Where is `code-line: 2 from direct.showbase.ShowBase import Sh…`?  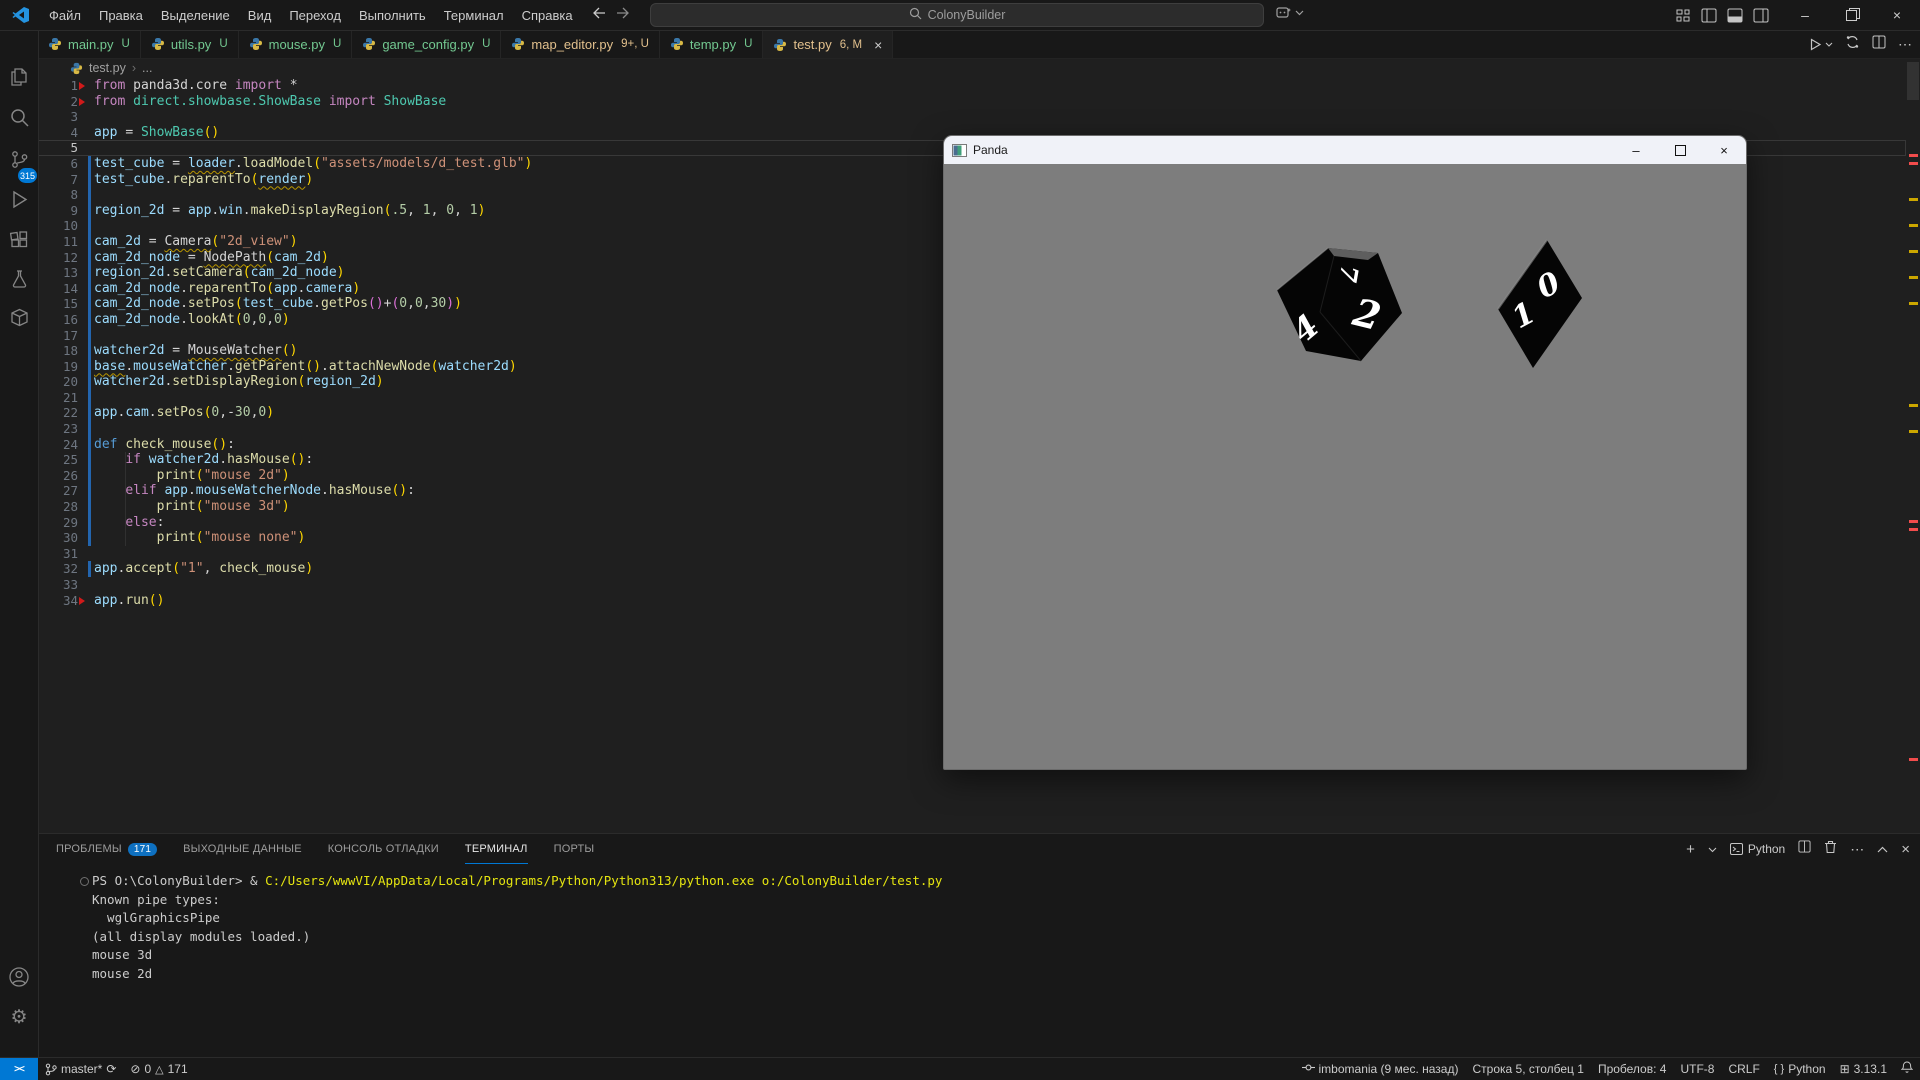 code-line: 2 from direct.showbase.ShowBase import Sh… is located at coordinates (972, 102).